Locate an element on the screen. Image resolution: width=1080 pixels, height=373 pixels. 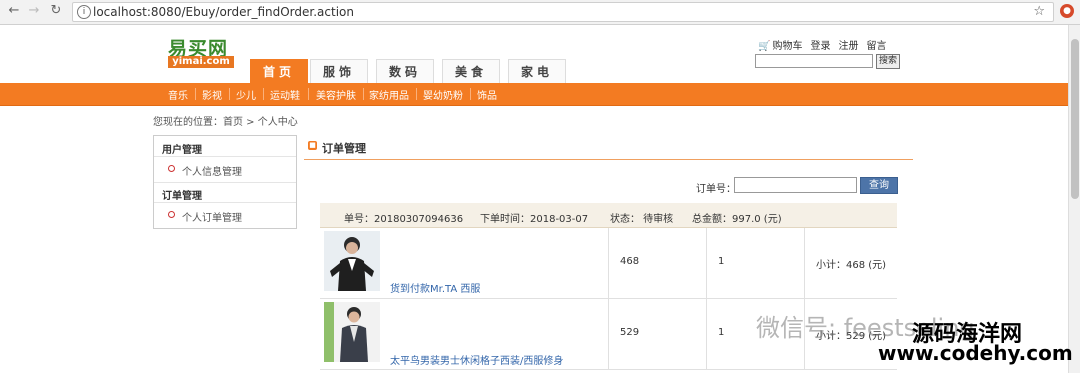
forward-icon: → is located at coordinates (34, 11).